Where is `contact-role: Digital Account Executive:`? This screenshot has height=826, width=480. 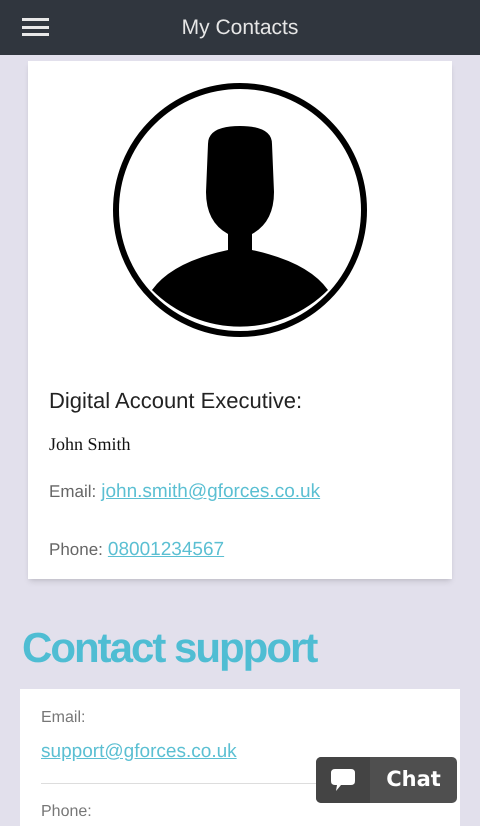 contact-role: Digital Account Executive: is located at coordinates (176, 401).